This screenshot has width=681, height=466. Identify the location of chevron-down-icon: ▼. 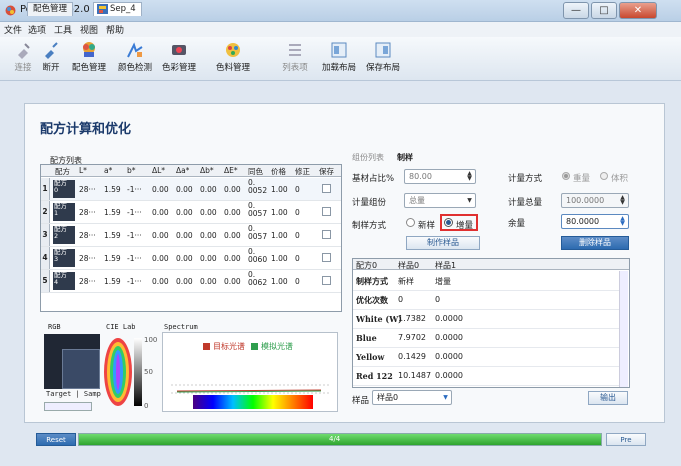
(469, 200).